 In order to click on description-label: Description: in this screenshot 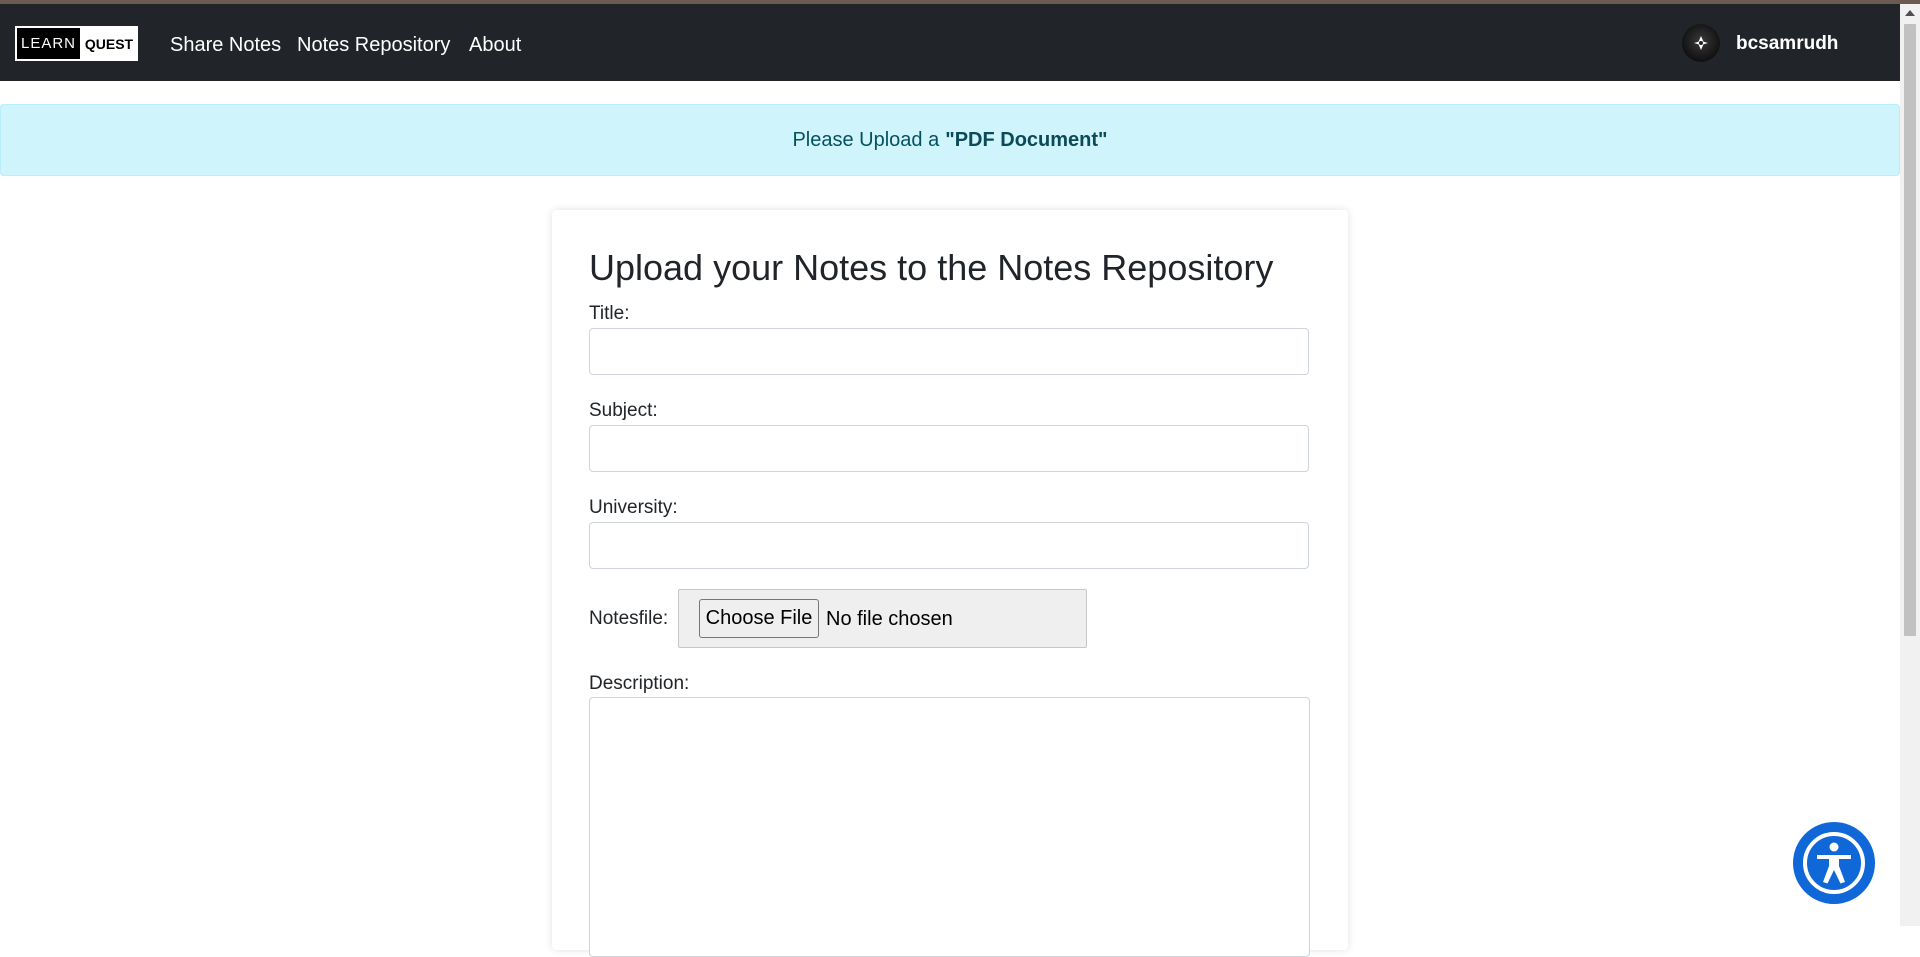, I will do `click(639, 683)`.